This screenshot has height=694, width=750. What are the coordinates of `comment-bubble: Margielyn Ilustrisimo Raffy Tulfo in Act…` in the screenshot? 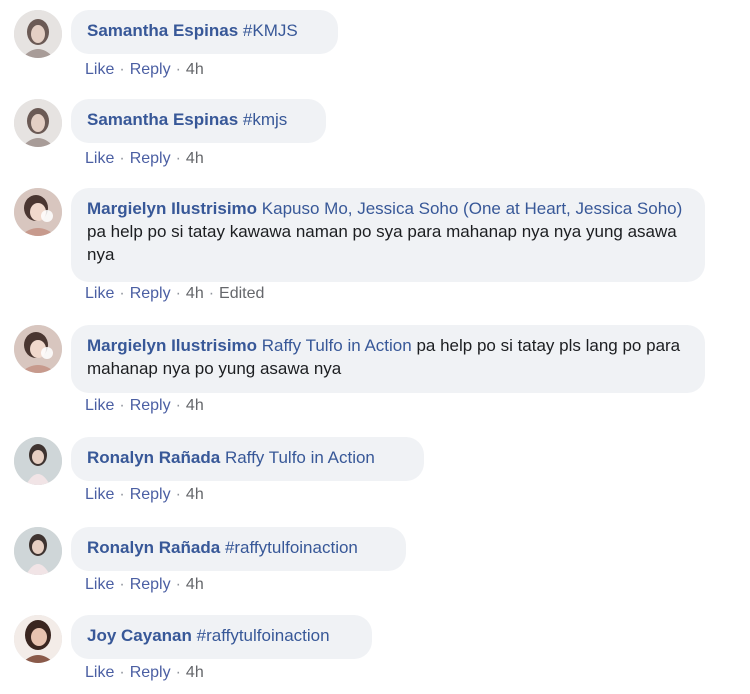 It's located at (388, 359).